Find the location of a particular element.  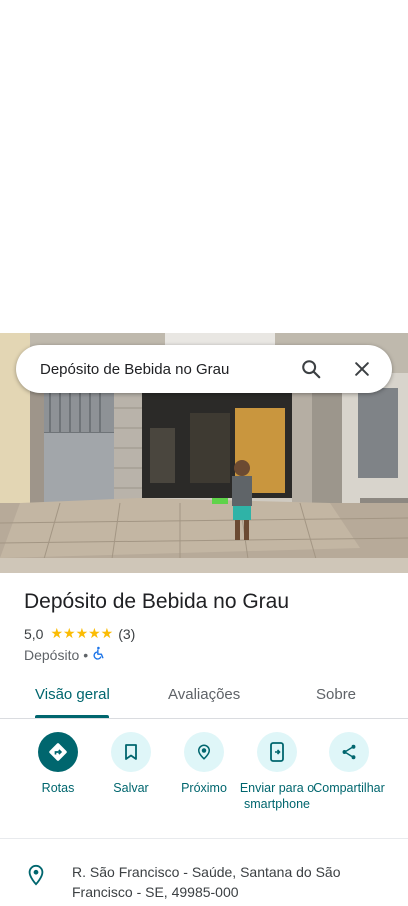

search-input: Depósito de Bebida no Grau is located at coordinates (157, 369).